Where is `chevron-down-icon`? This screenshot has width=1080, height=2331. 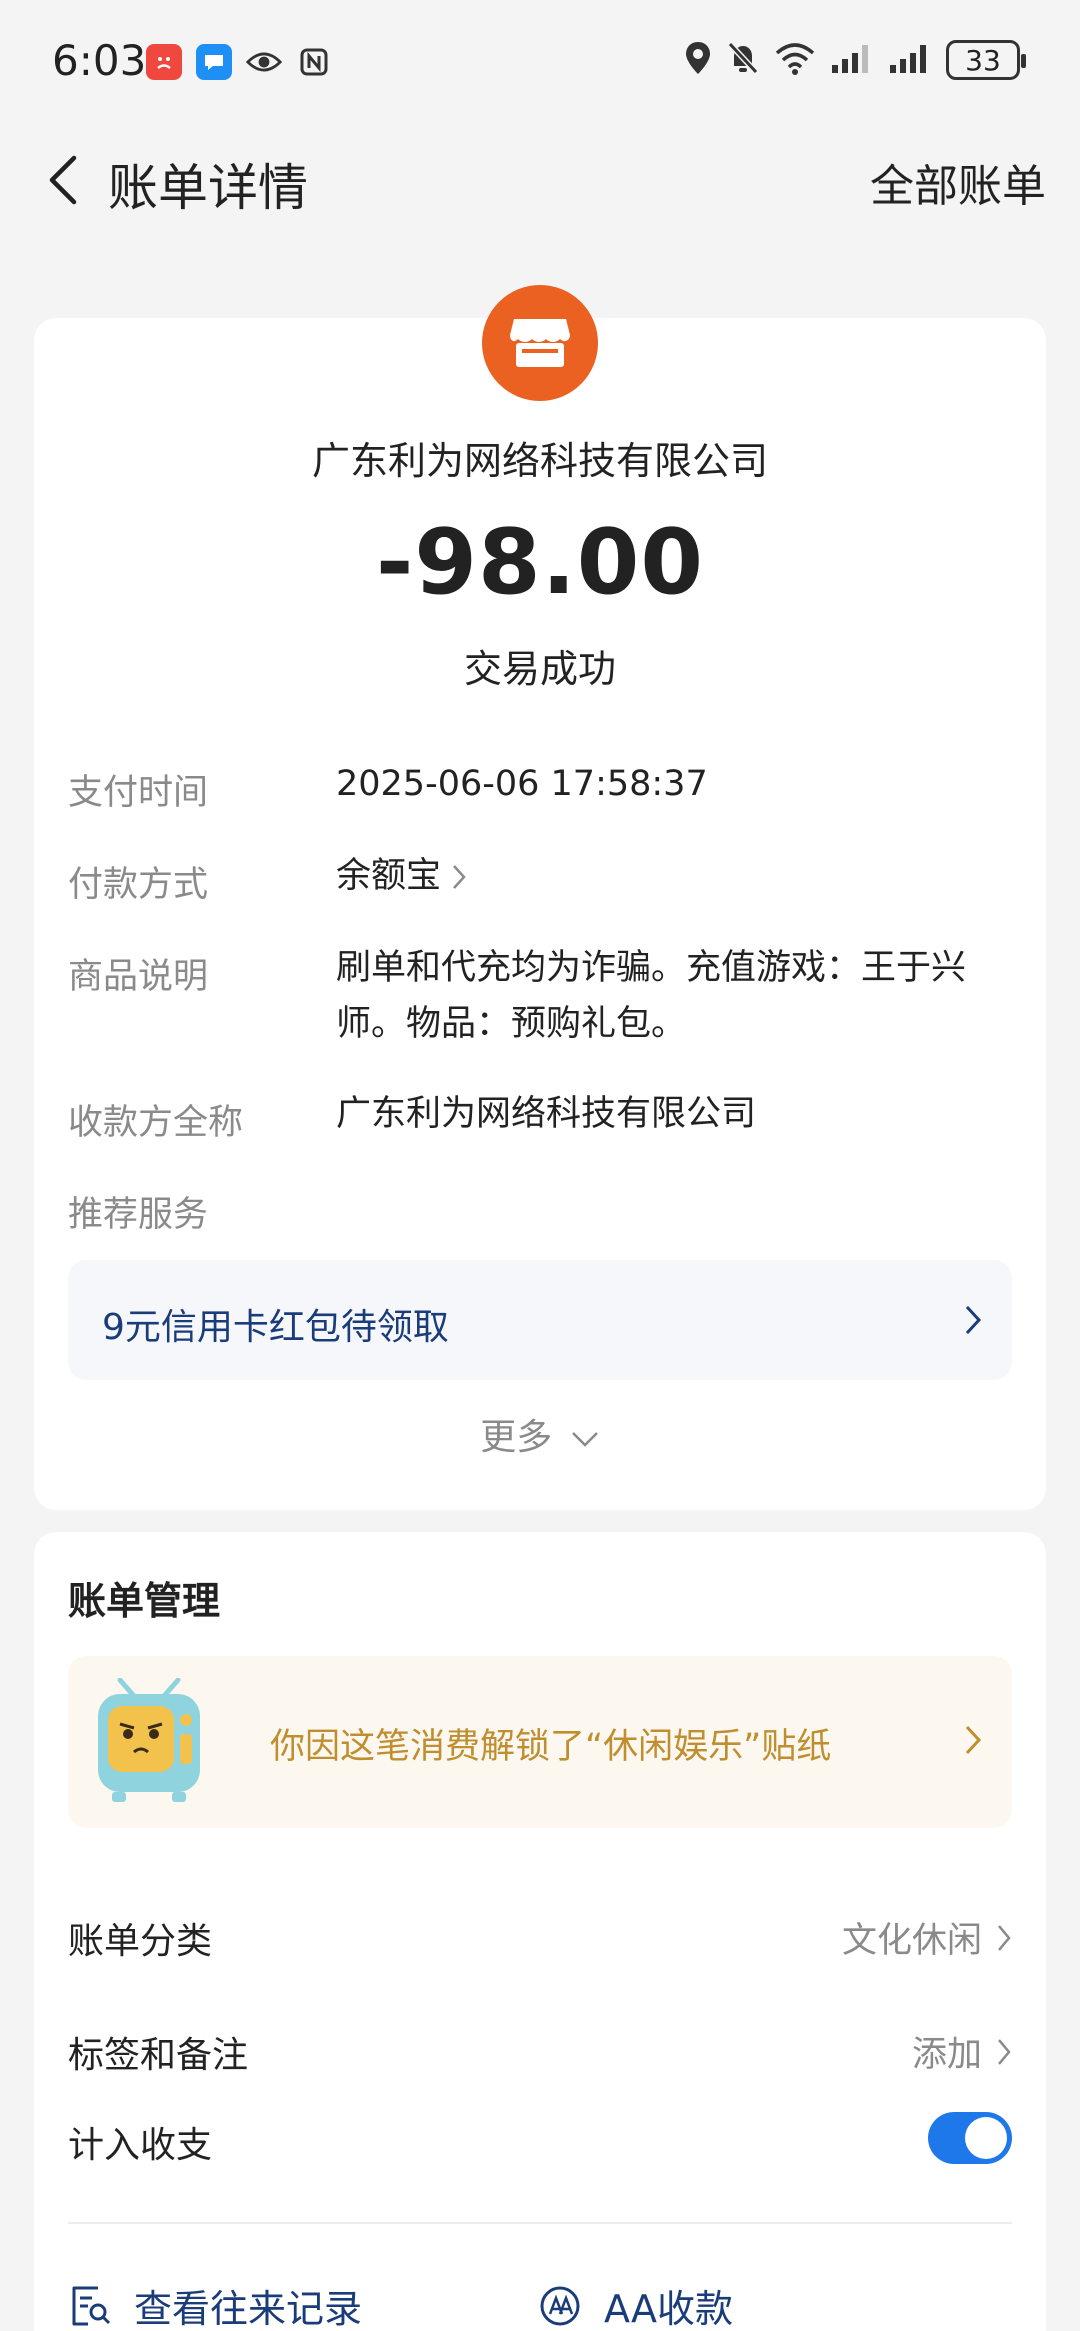 chevron-down-icon is located at coordinates (584, 1439).